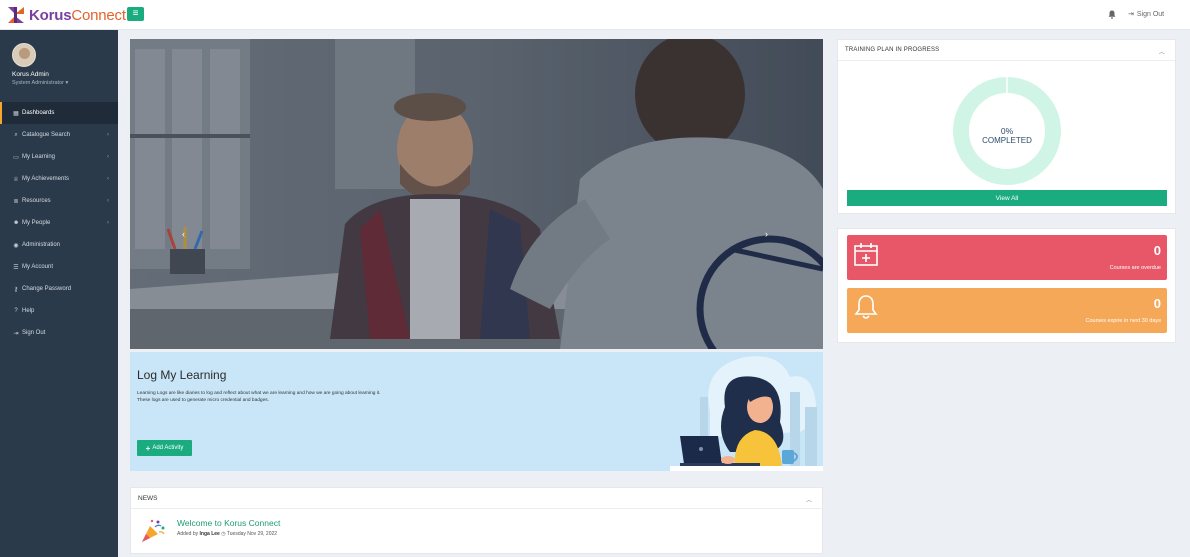 Image resolution: width=1190 pixels, height=557 pixels. What do you see at coordinates (40, 83) in the screenshot?
I see `user-role-dropdown: System Administrator ▾` at bounding box center [40, 83].